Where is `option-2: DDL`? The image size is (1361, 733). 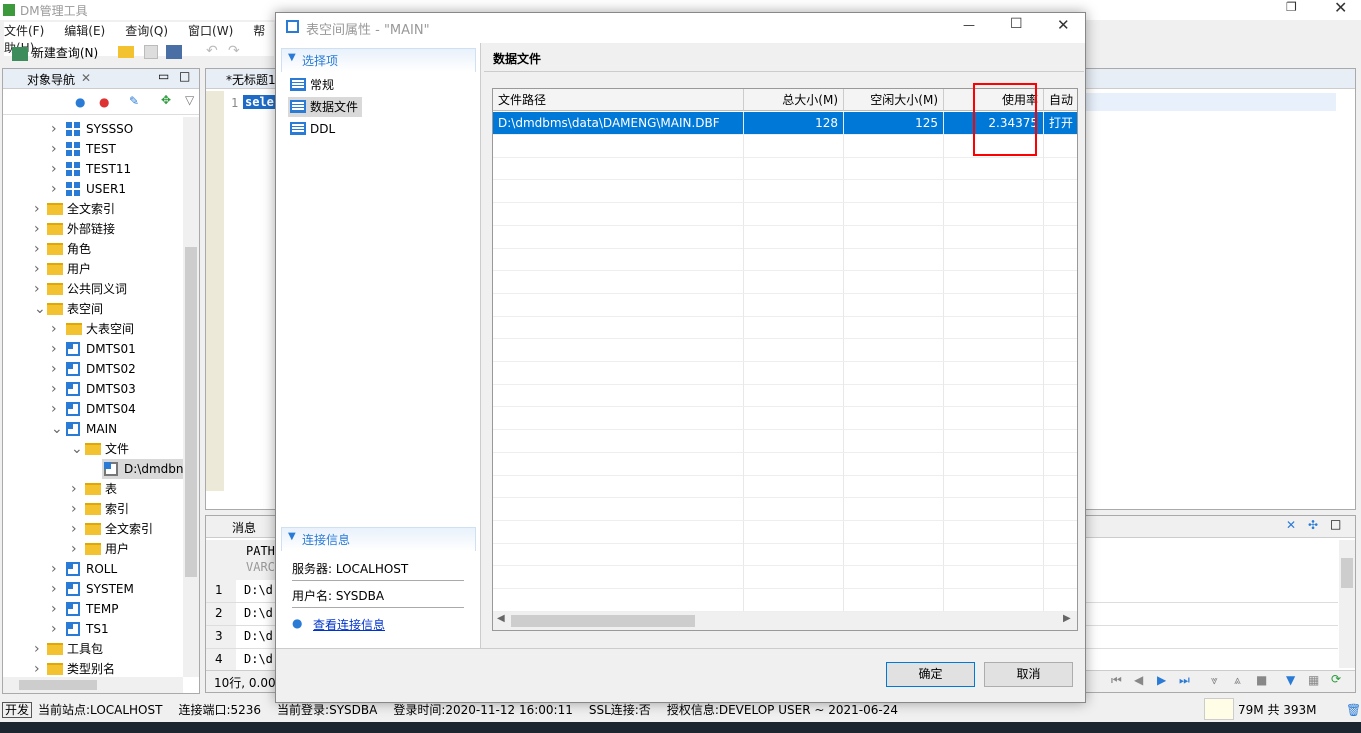
option-2: DDL is located at coordinates (313, 129).